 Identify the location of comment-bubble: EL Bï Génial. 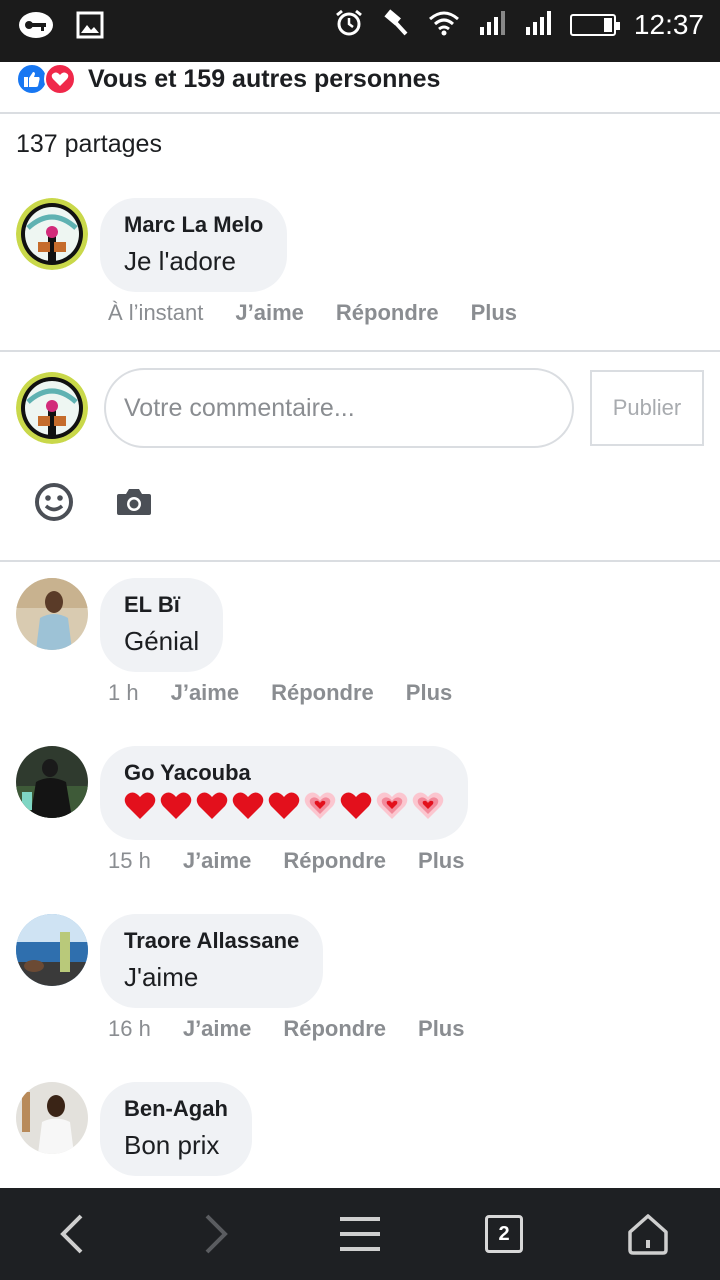
(162, 625).